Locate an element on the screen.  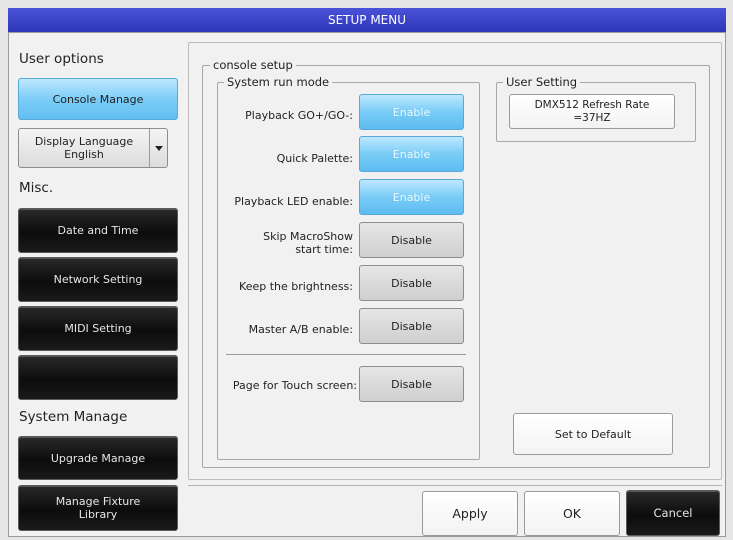
skip-macroshow-label-line1: Skip MacroShow is located at coordinates (308, 236).